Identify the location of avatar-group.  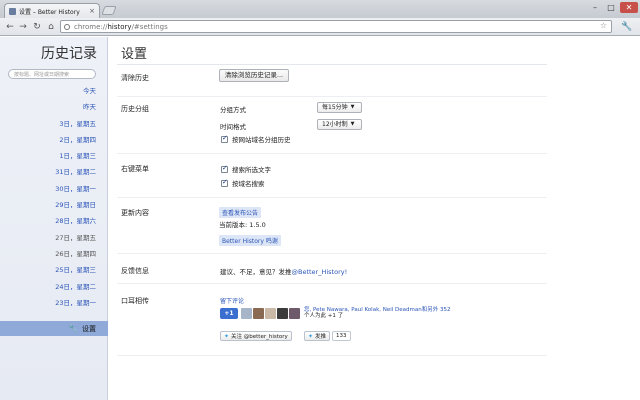
(271, 313).